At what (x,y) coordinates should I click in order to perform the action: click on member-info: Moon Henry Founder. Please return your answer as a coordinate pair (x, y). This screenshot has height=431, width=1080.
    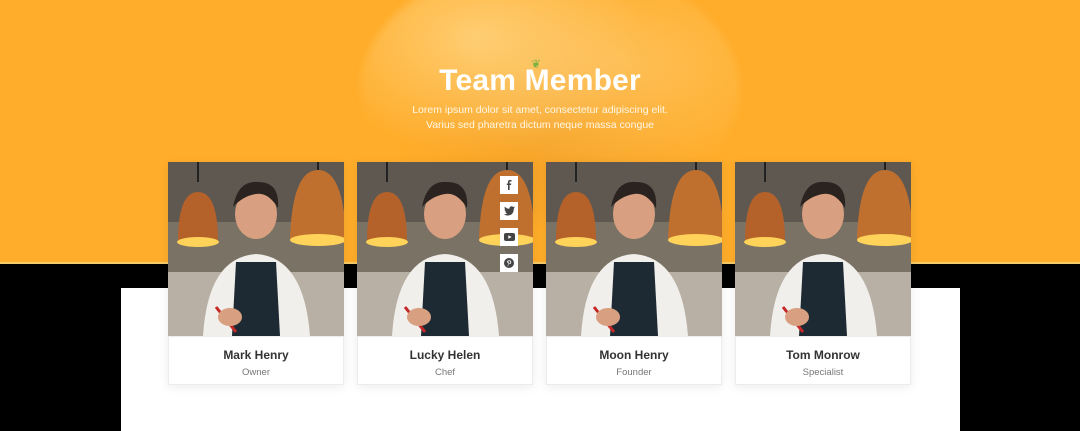
    Looking at the image, I should click on (634, 360).